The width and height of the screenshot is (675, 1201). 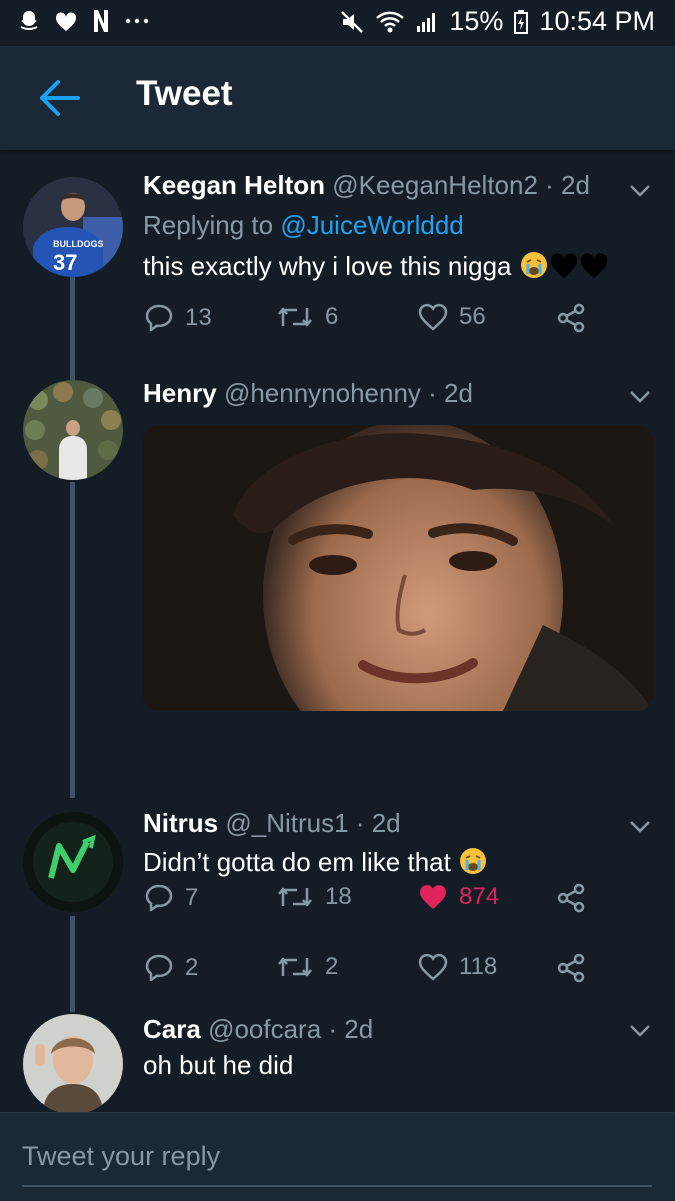 I want to click on like-count: 118, so click(x=478, y=966).